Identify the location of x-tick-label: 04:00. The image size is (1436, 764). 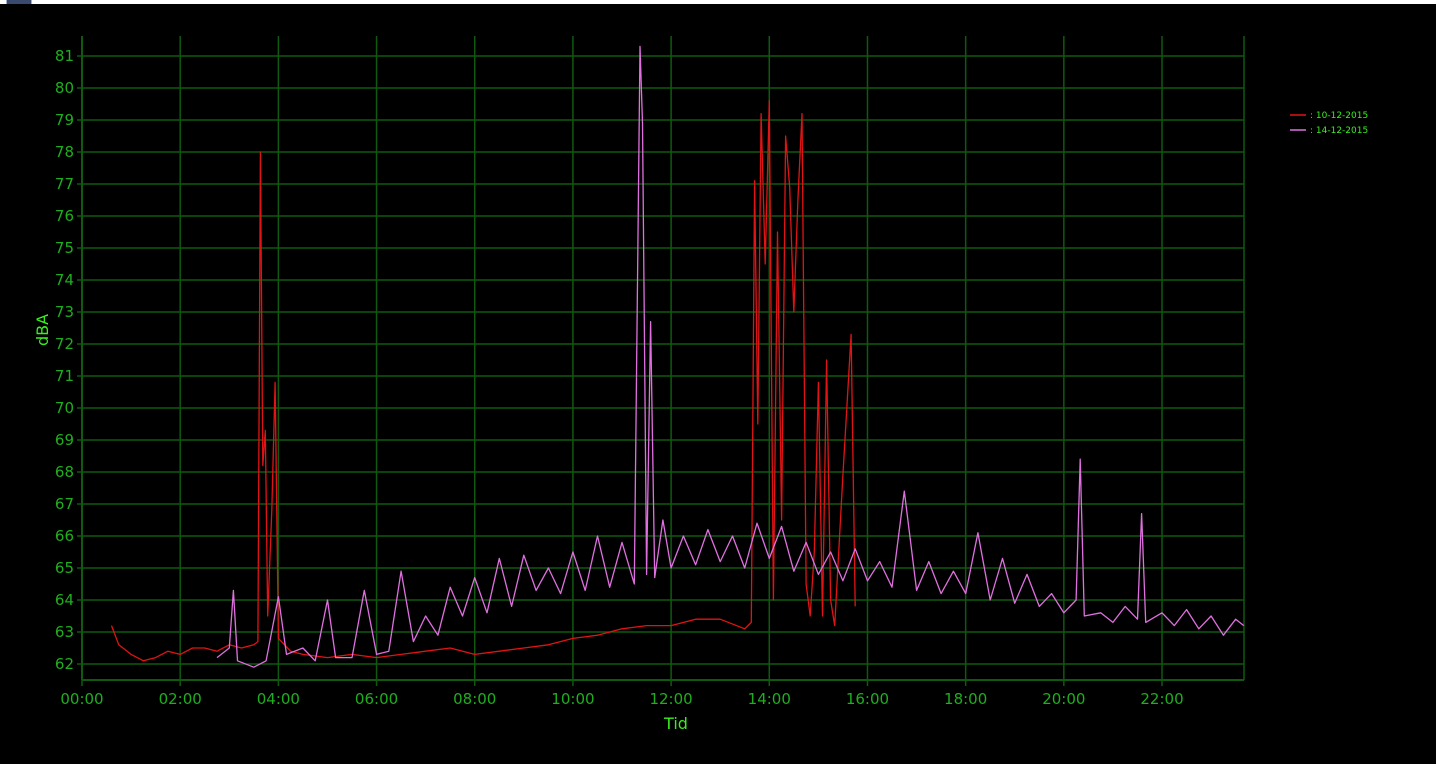
(278, 699).